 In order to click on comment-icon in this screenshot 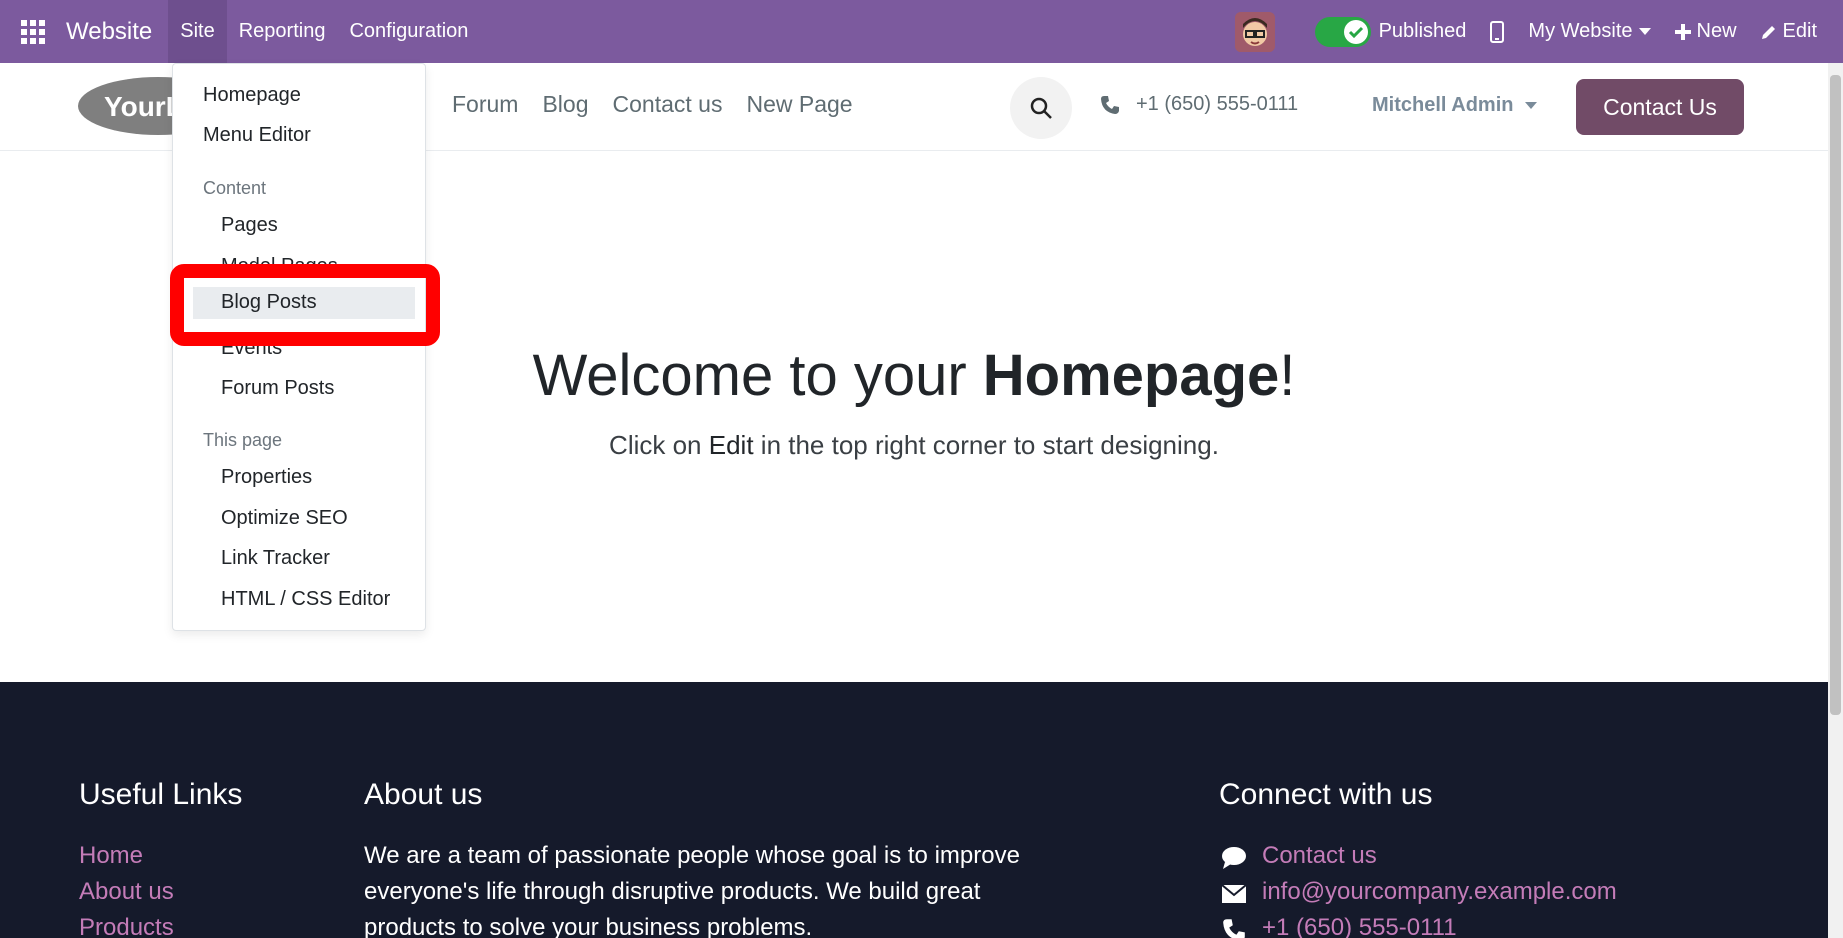, I will do `click(1234, 858)`.